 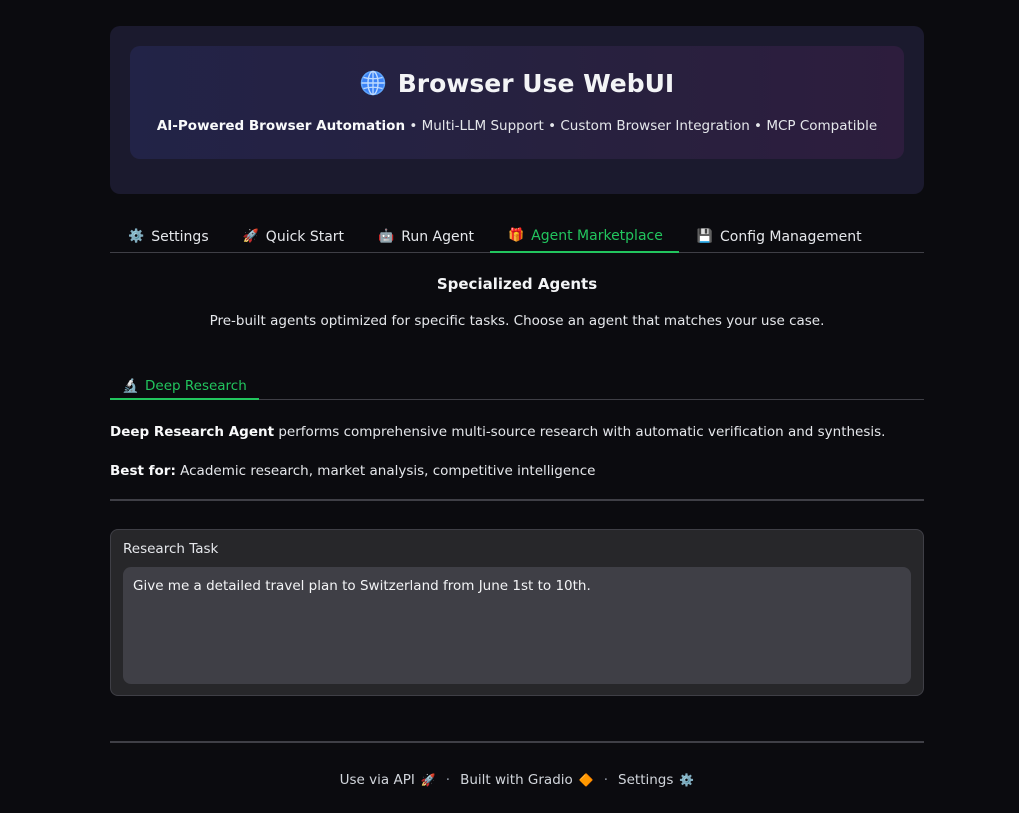 I want to click on floppy-disk-icon: 💾, so click(x=705, y=236).